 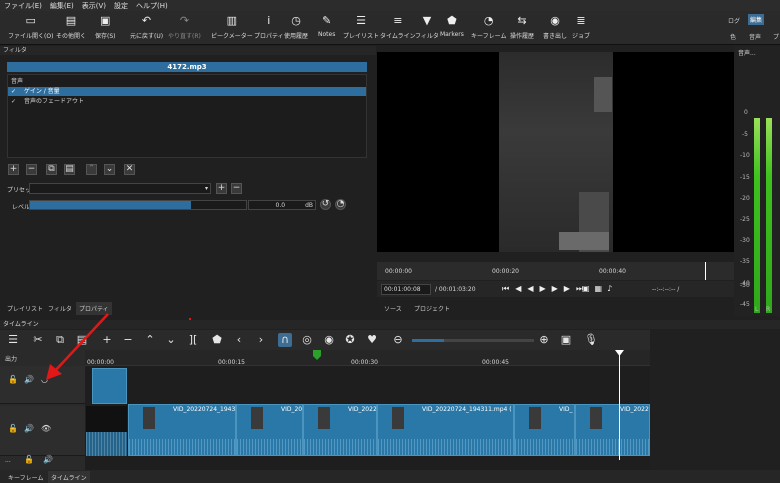 I want to click on ripple-all-icon: ✪, so click(x=350, y=340).